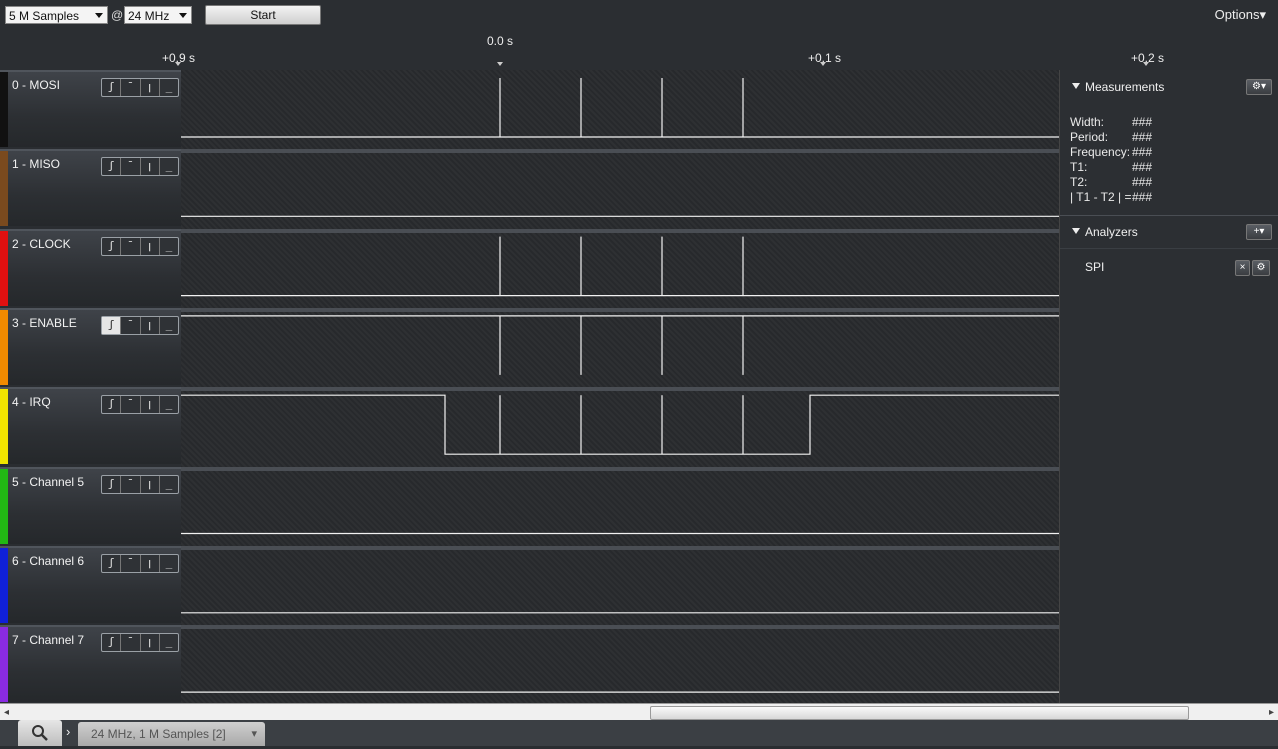 Image resolution: width=1278 pixels, height=749 pixels. Describe the element at coordinates (919, 713) in the screenshot. I see `scrollbar-thumb` at that location.